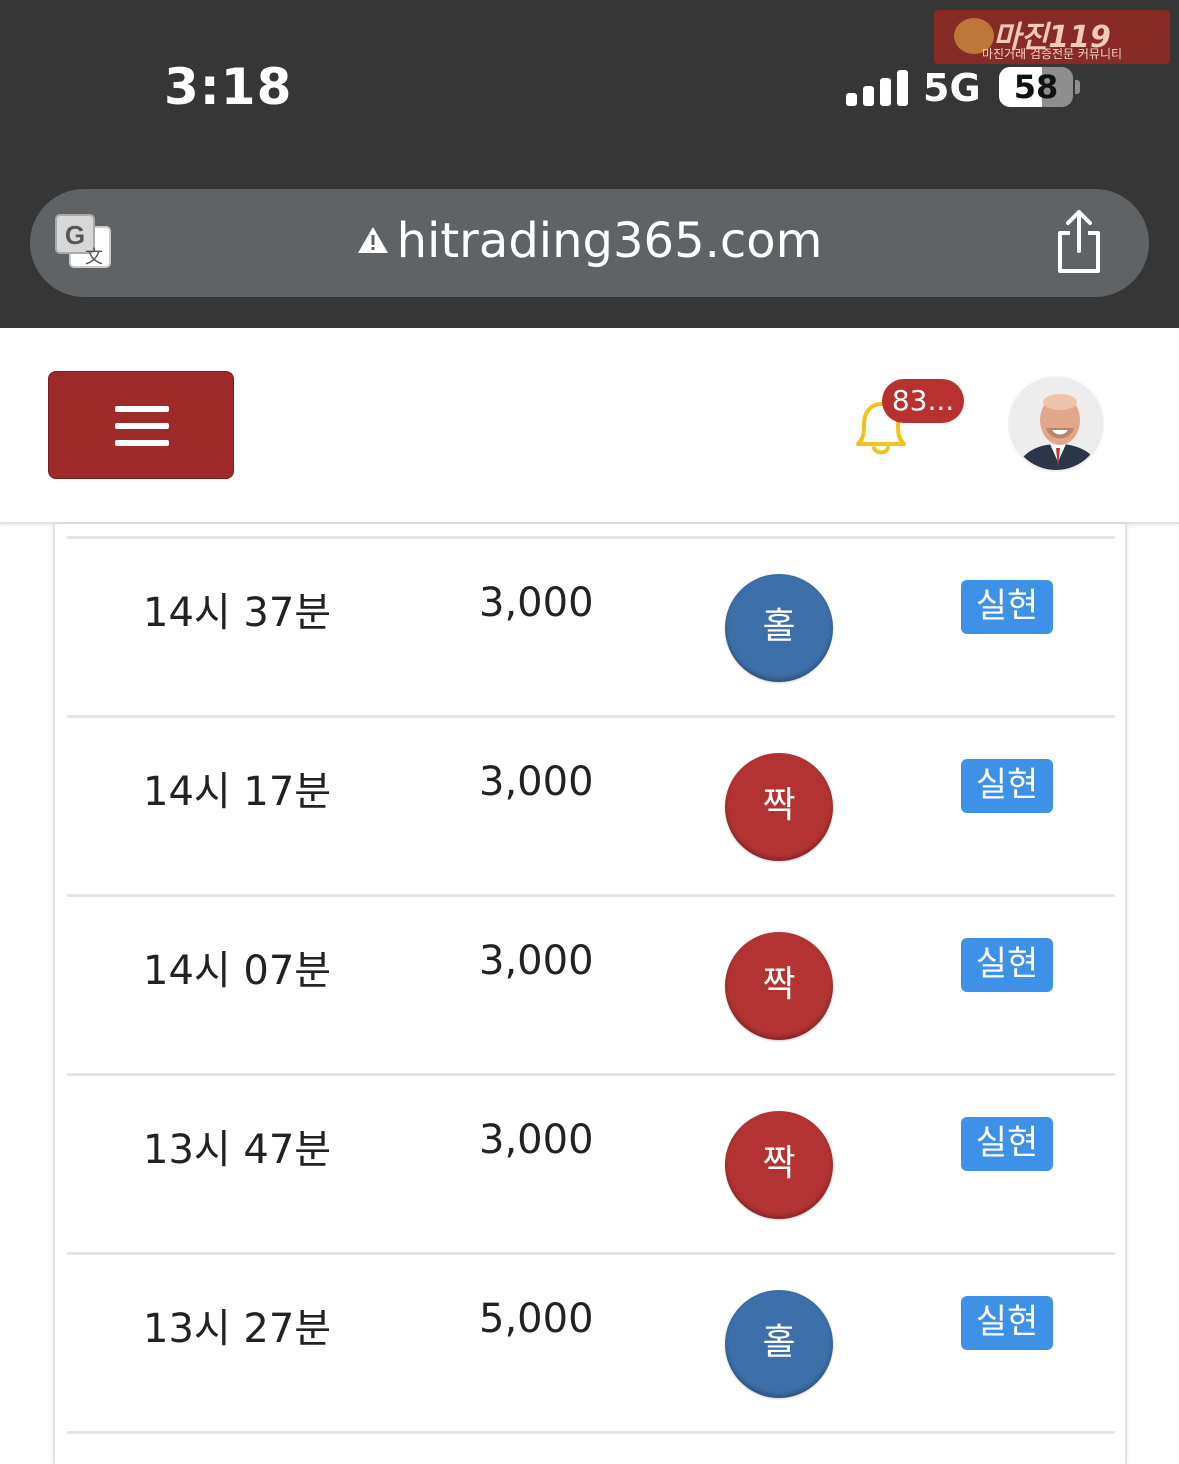 Image resolution: width=1179 pixels, height=1464 pixels. I want to click on status-time: 3:18, so click(228, 87).